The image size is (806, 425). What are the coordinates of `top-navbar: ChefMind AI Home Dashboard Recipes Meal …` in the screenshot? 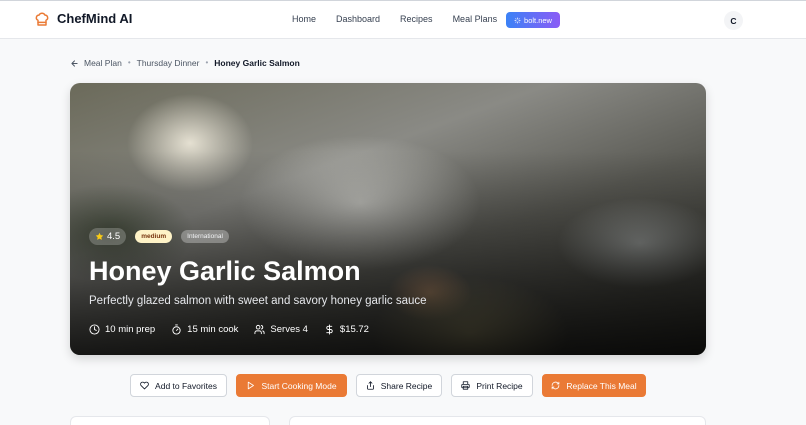 It's located at (403, 19).